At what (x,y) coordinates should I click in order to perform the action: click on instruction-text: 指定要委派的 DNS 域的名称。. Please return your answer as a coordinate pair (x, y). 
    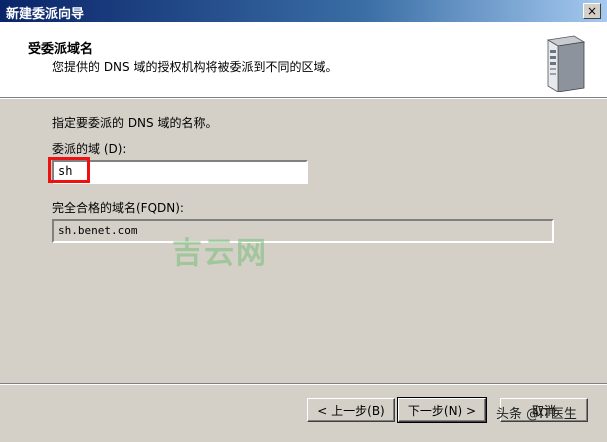
    Looking at the image, I should click on (135, 123).